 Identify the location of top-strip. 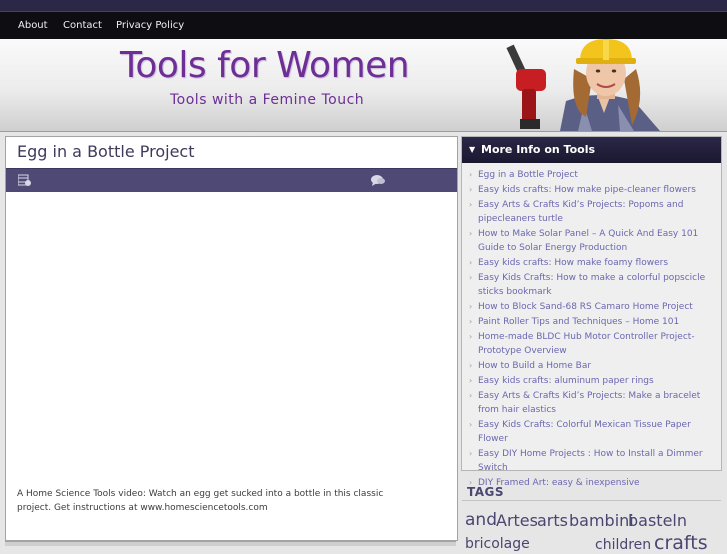
(363, 5).